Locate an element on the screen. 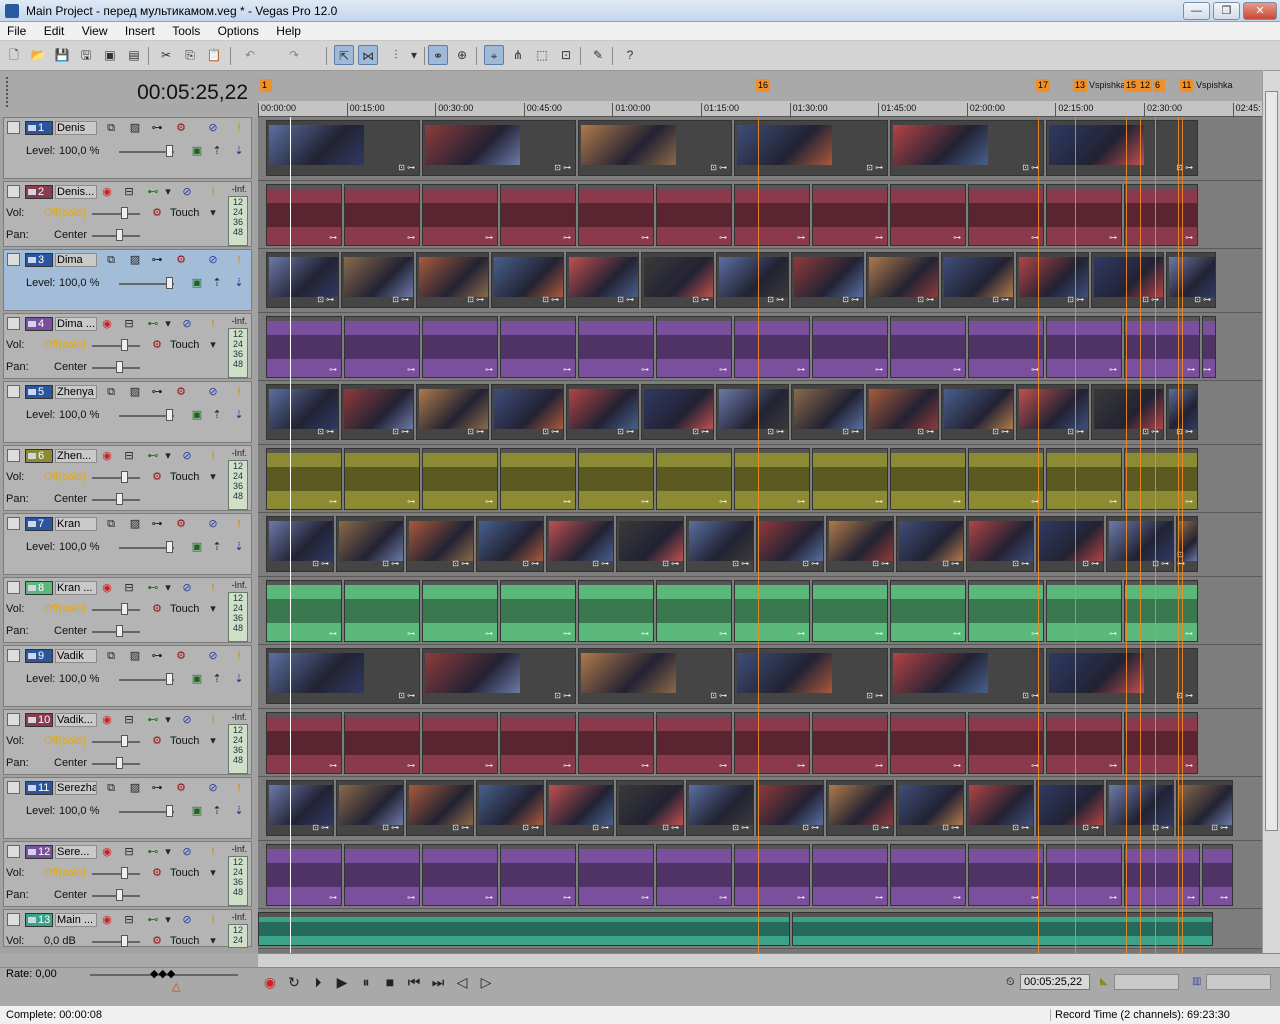 Image resolution: width=1280 pixels, height=1024 pixels. selection-length-field is located at coordinates (1238, 982).